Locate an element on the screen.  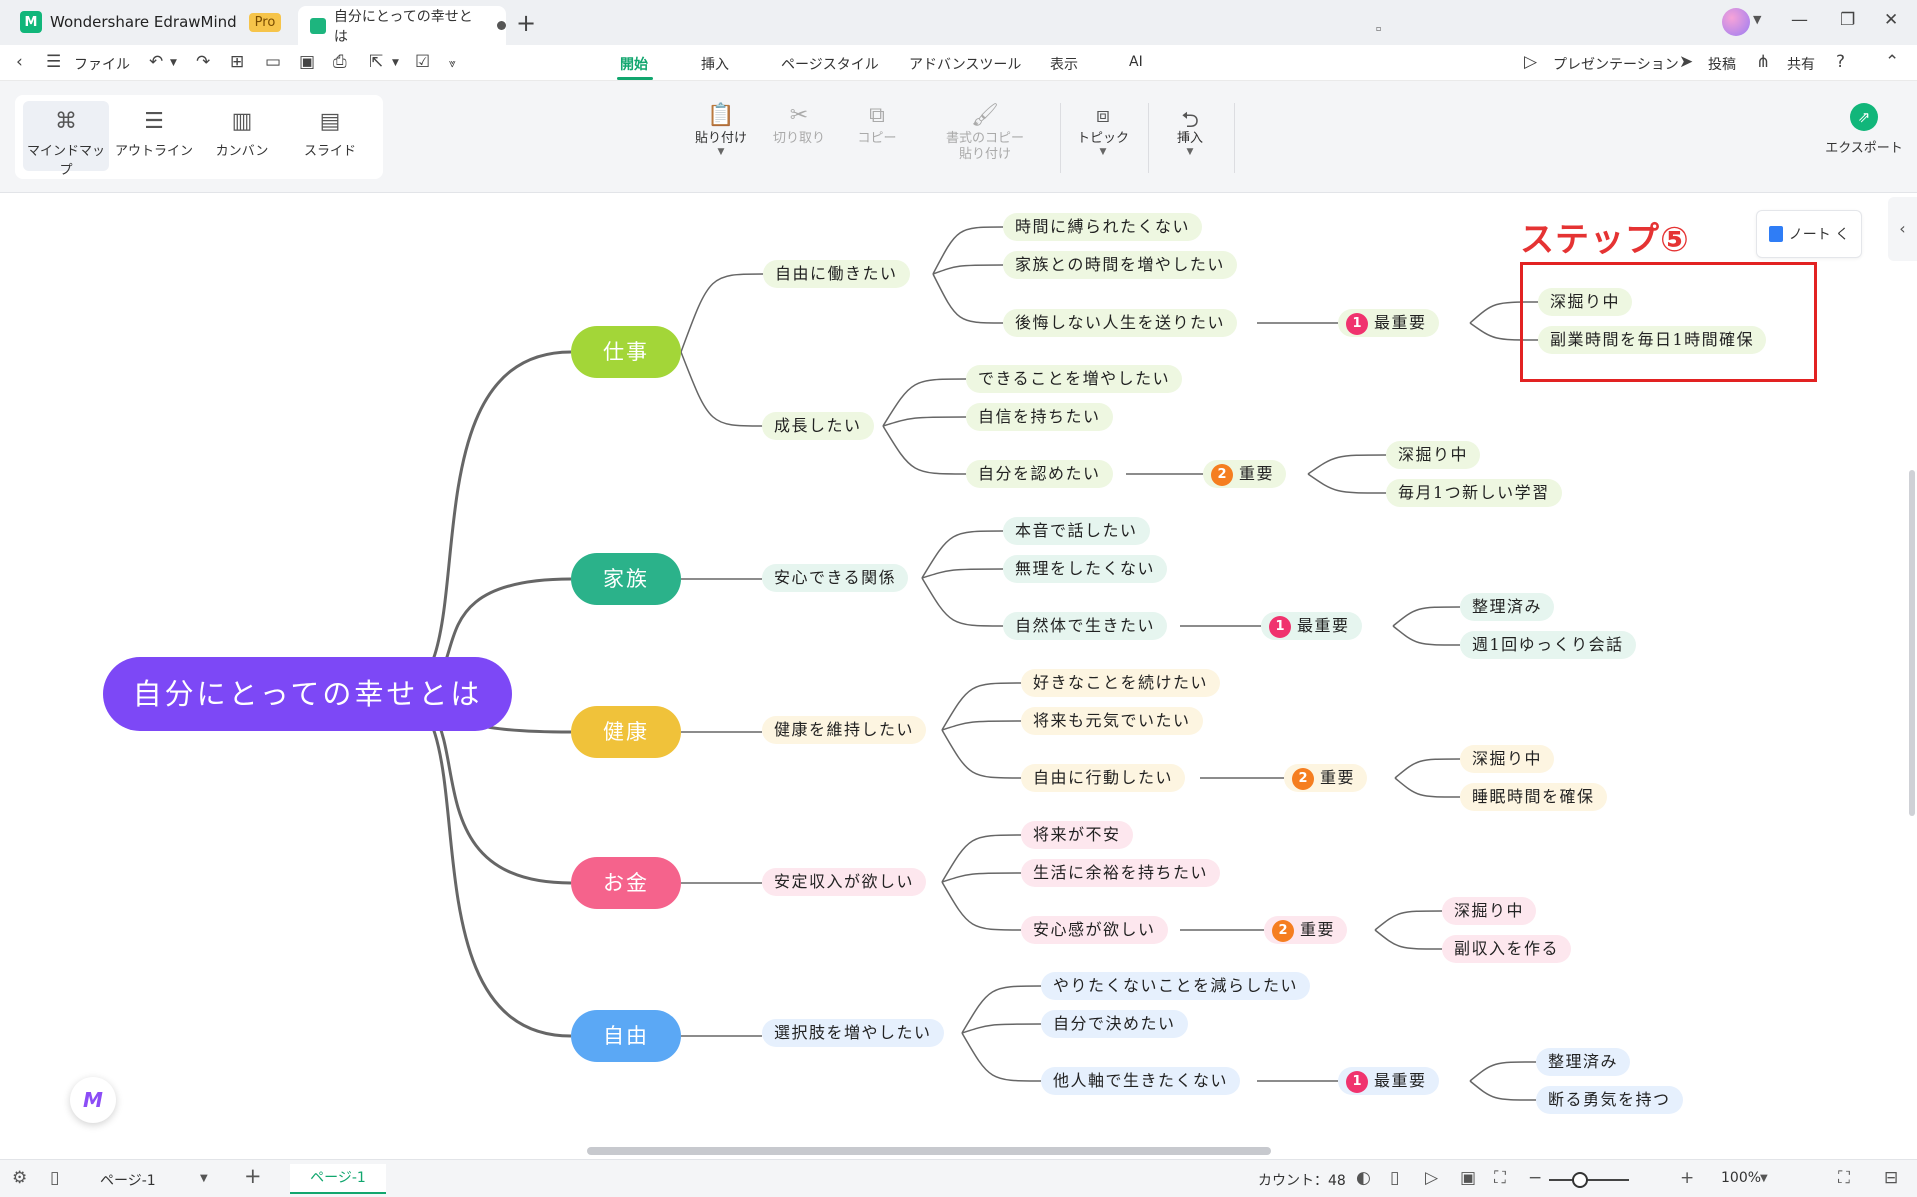
collapse-ribbon-icon: ⌃ is located at coordinates (1892, 62).